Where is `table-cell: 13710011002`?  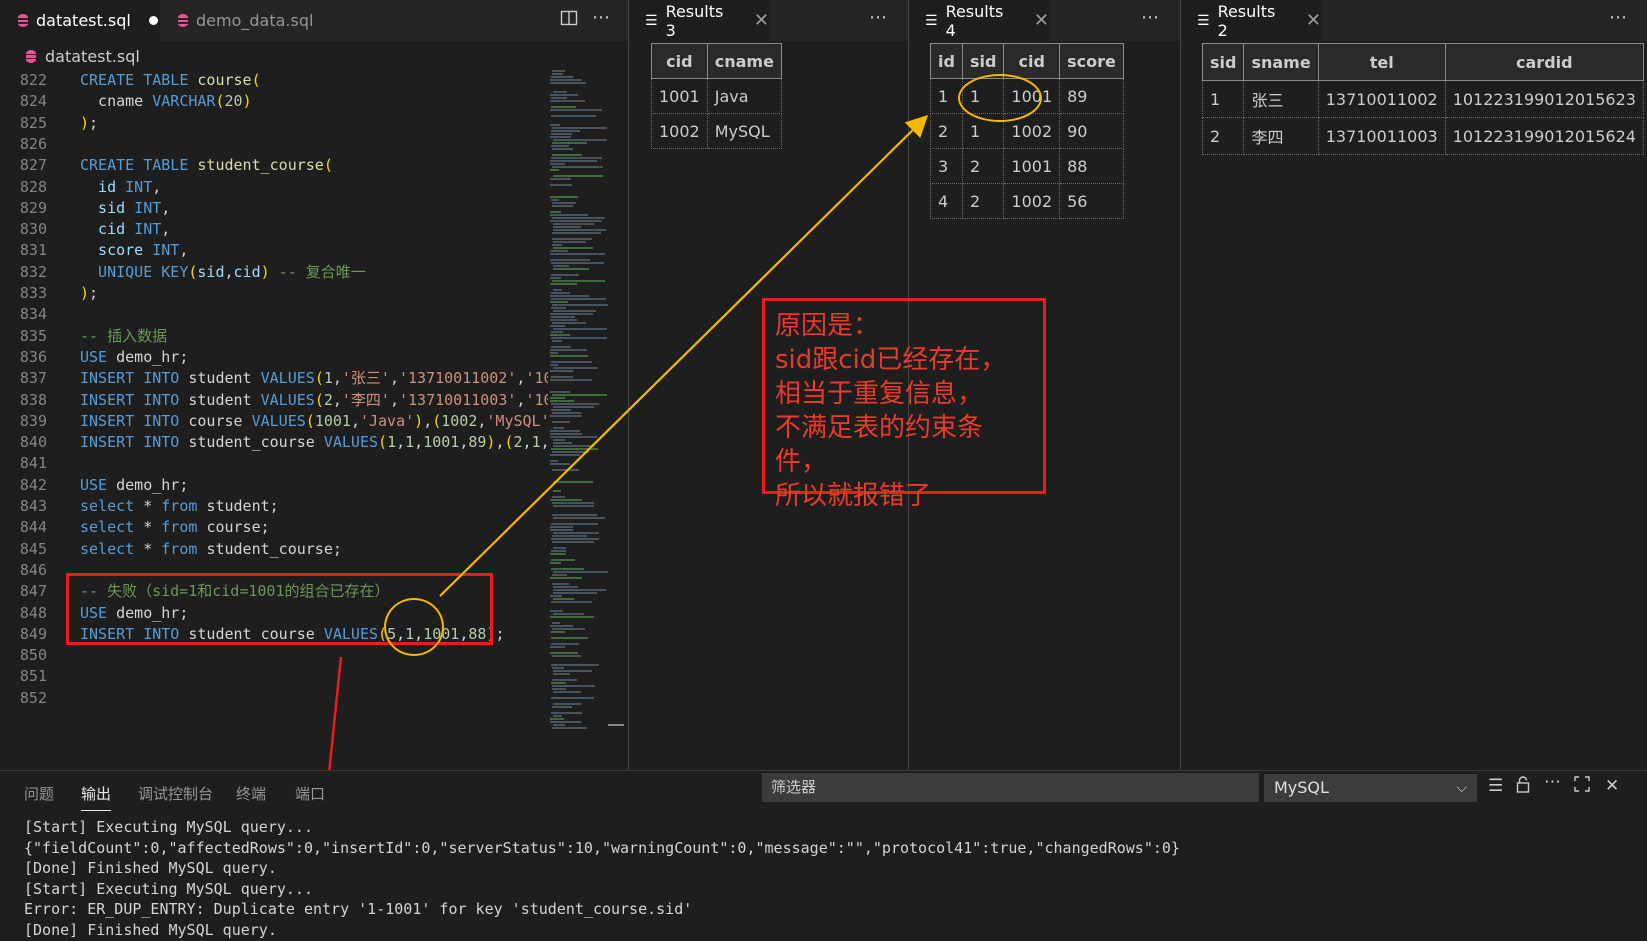 table-cell: 13710011002 is located at coordinates (1381, 99).